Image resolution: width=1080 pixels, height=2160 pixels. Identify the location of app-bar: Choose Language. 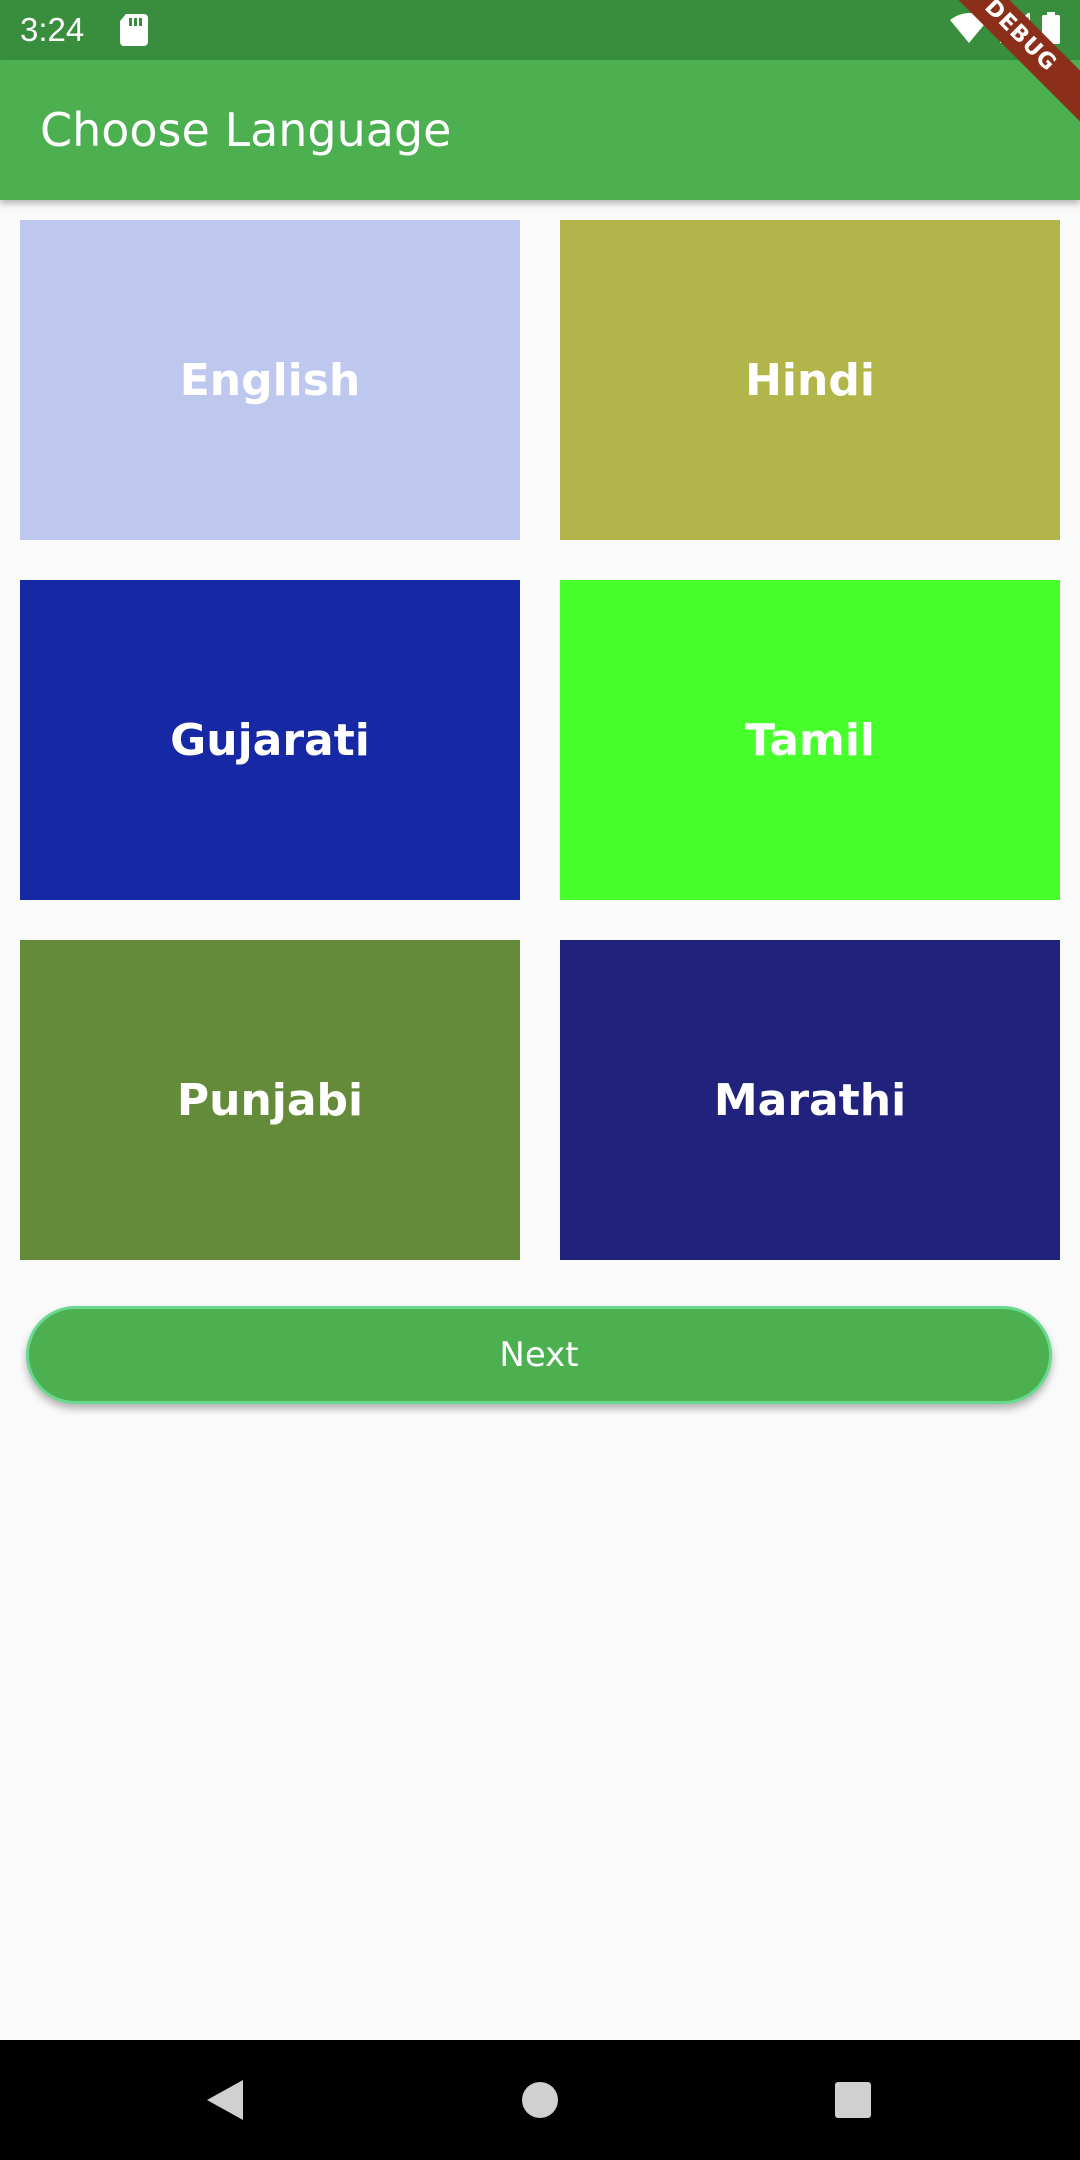
(540, 130).